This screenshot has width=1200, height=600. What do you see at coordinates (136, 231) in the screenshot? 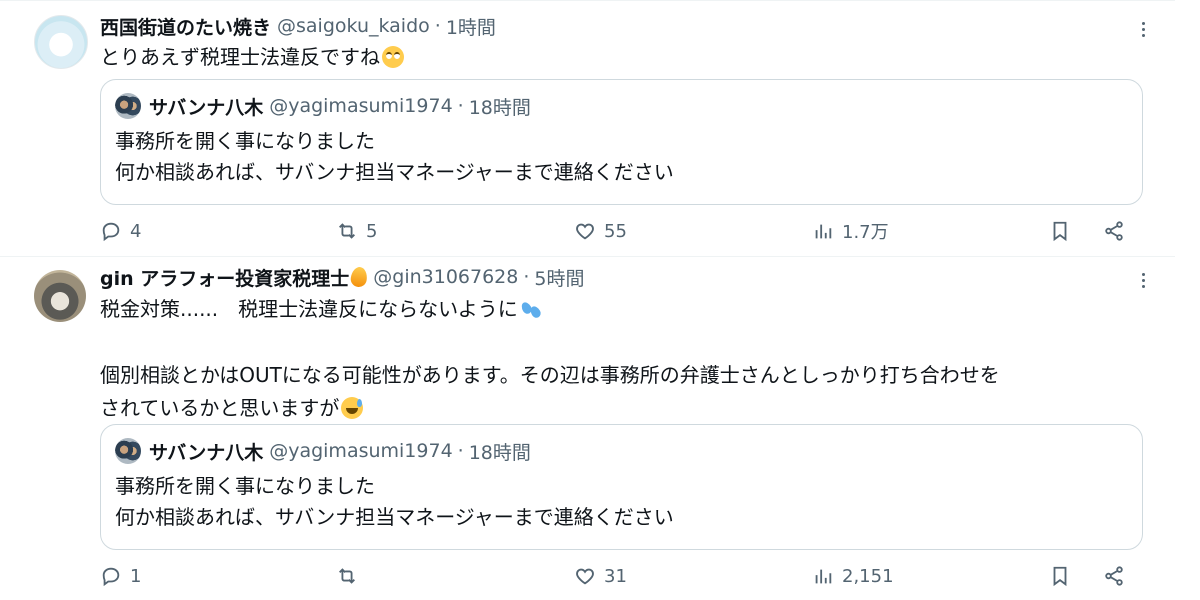
I see `reply-count: 4` at bounding box center [136, 231].